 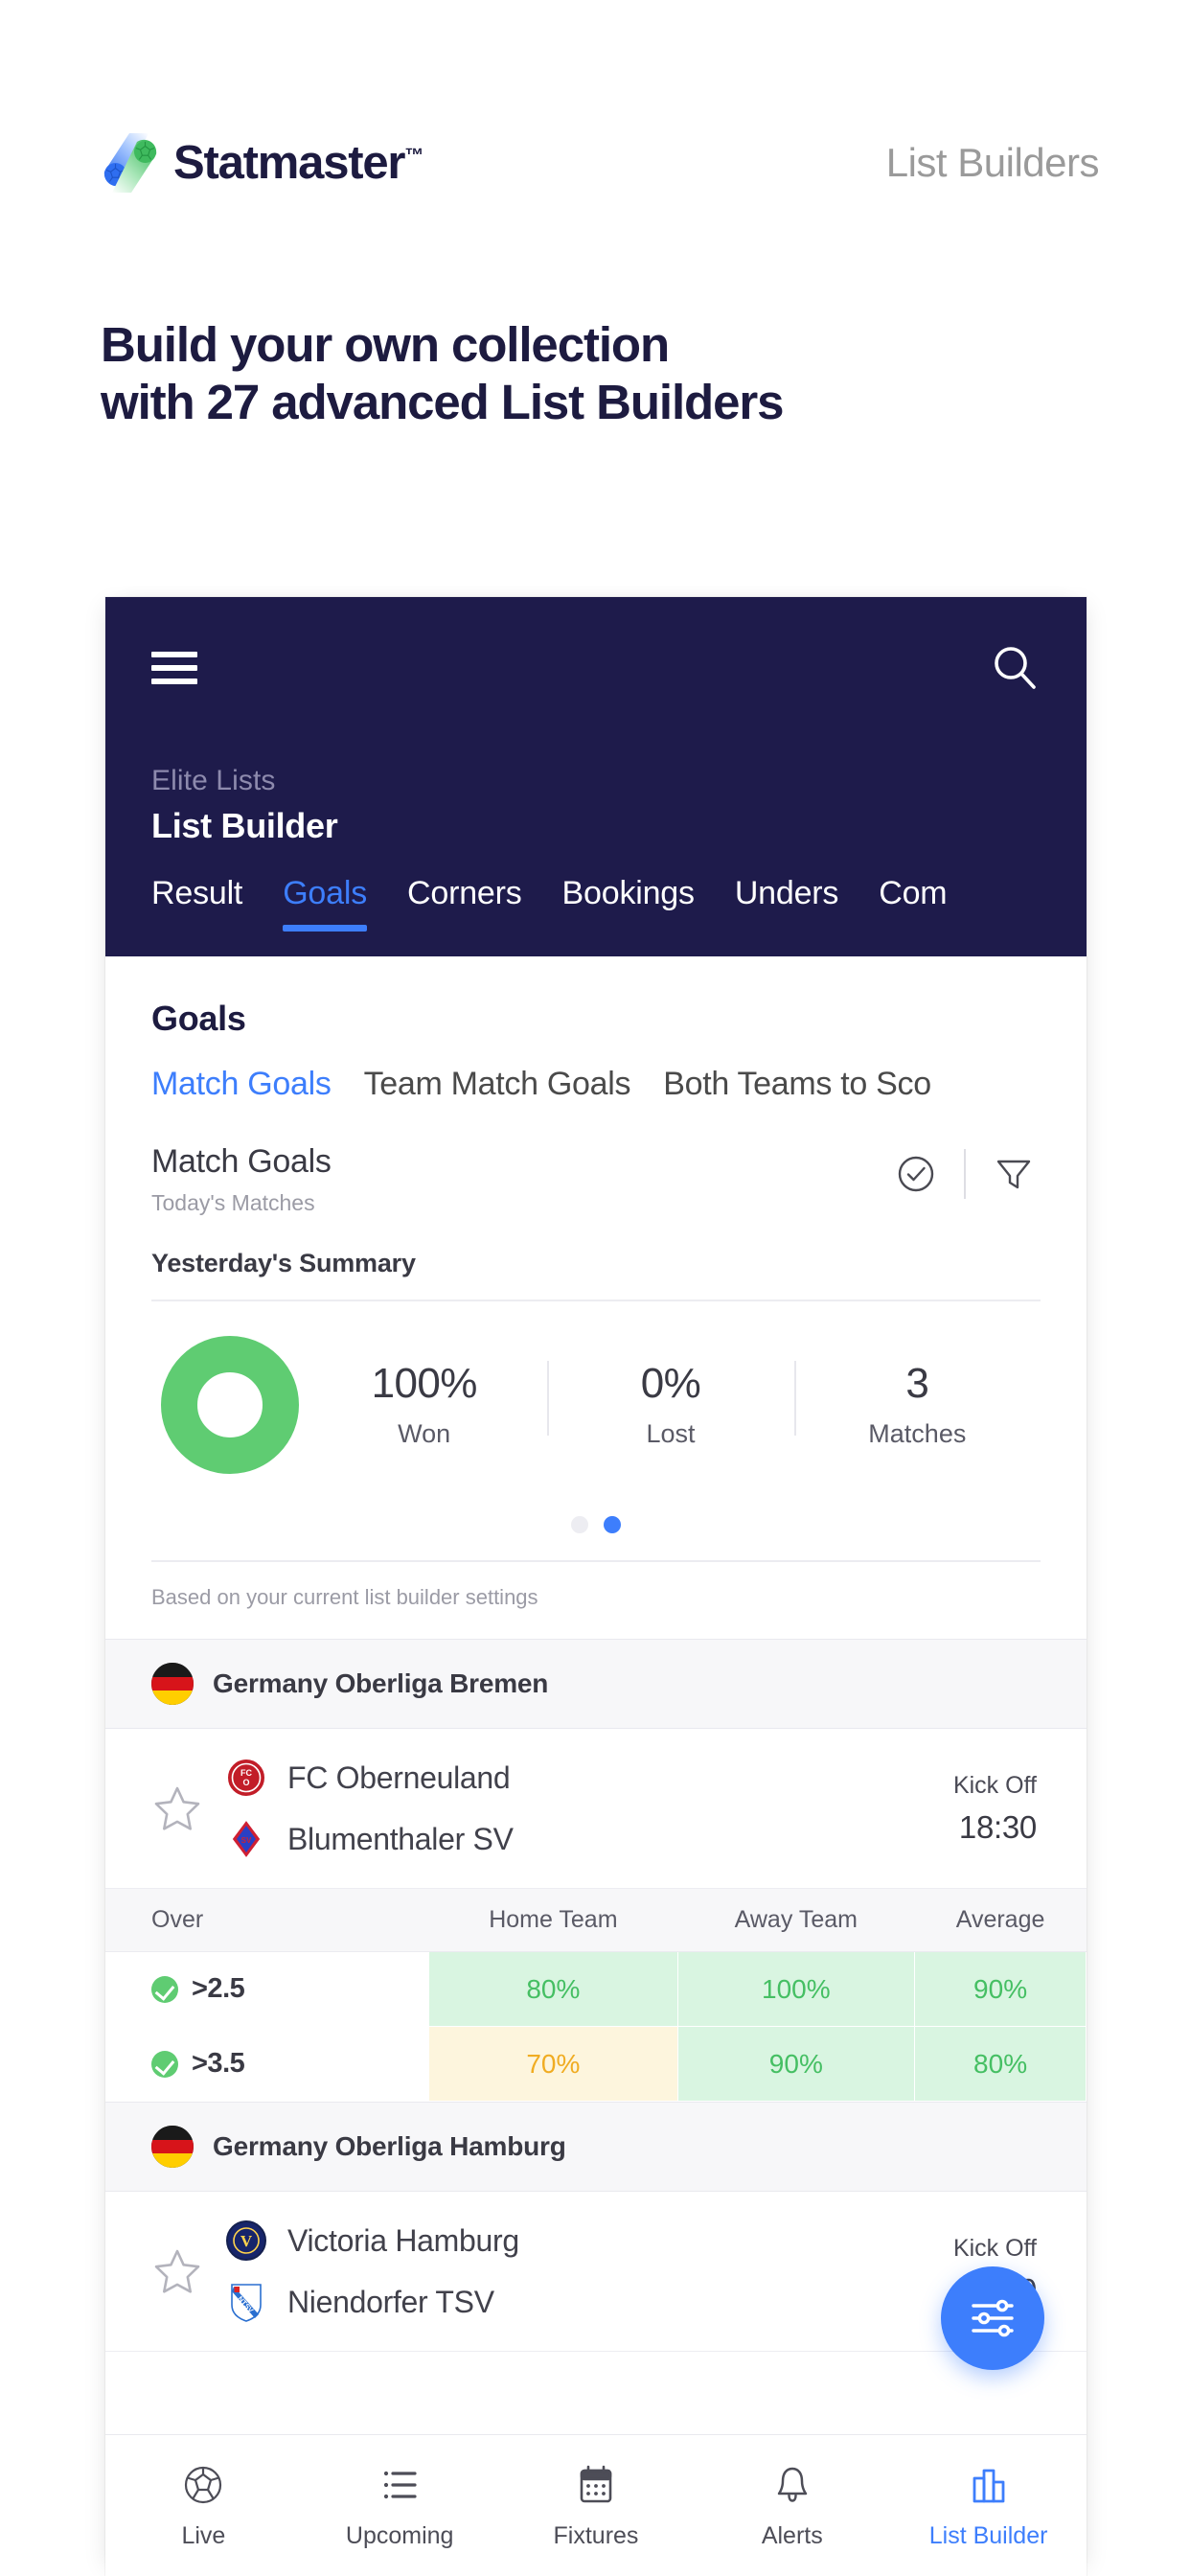 I want to click on tab-result: Result, so click(x=197, y=903).